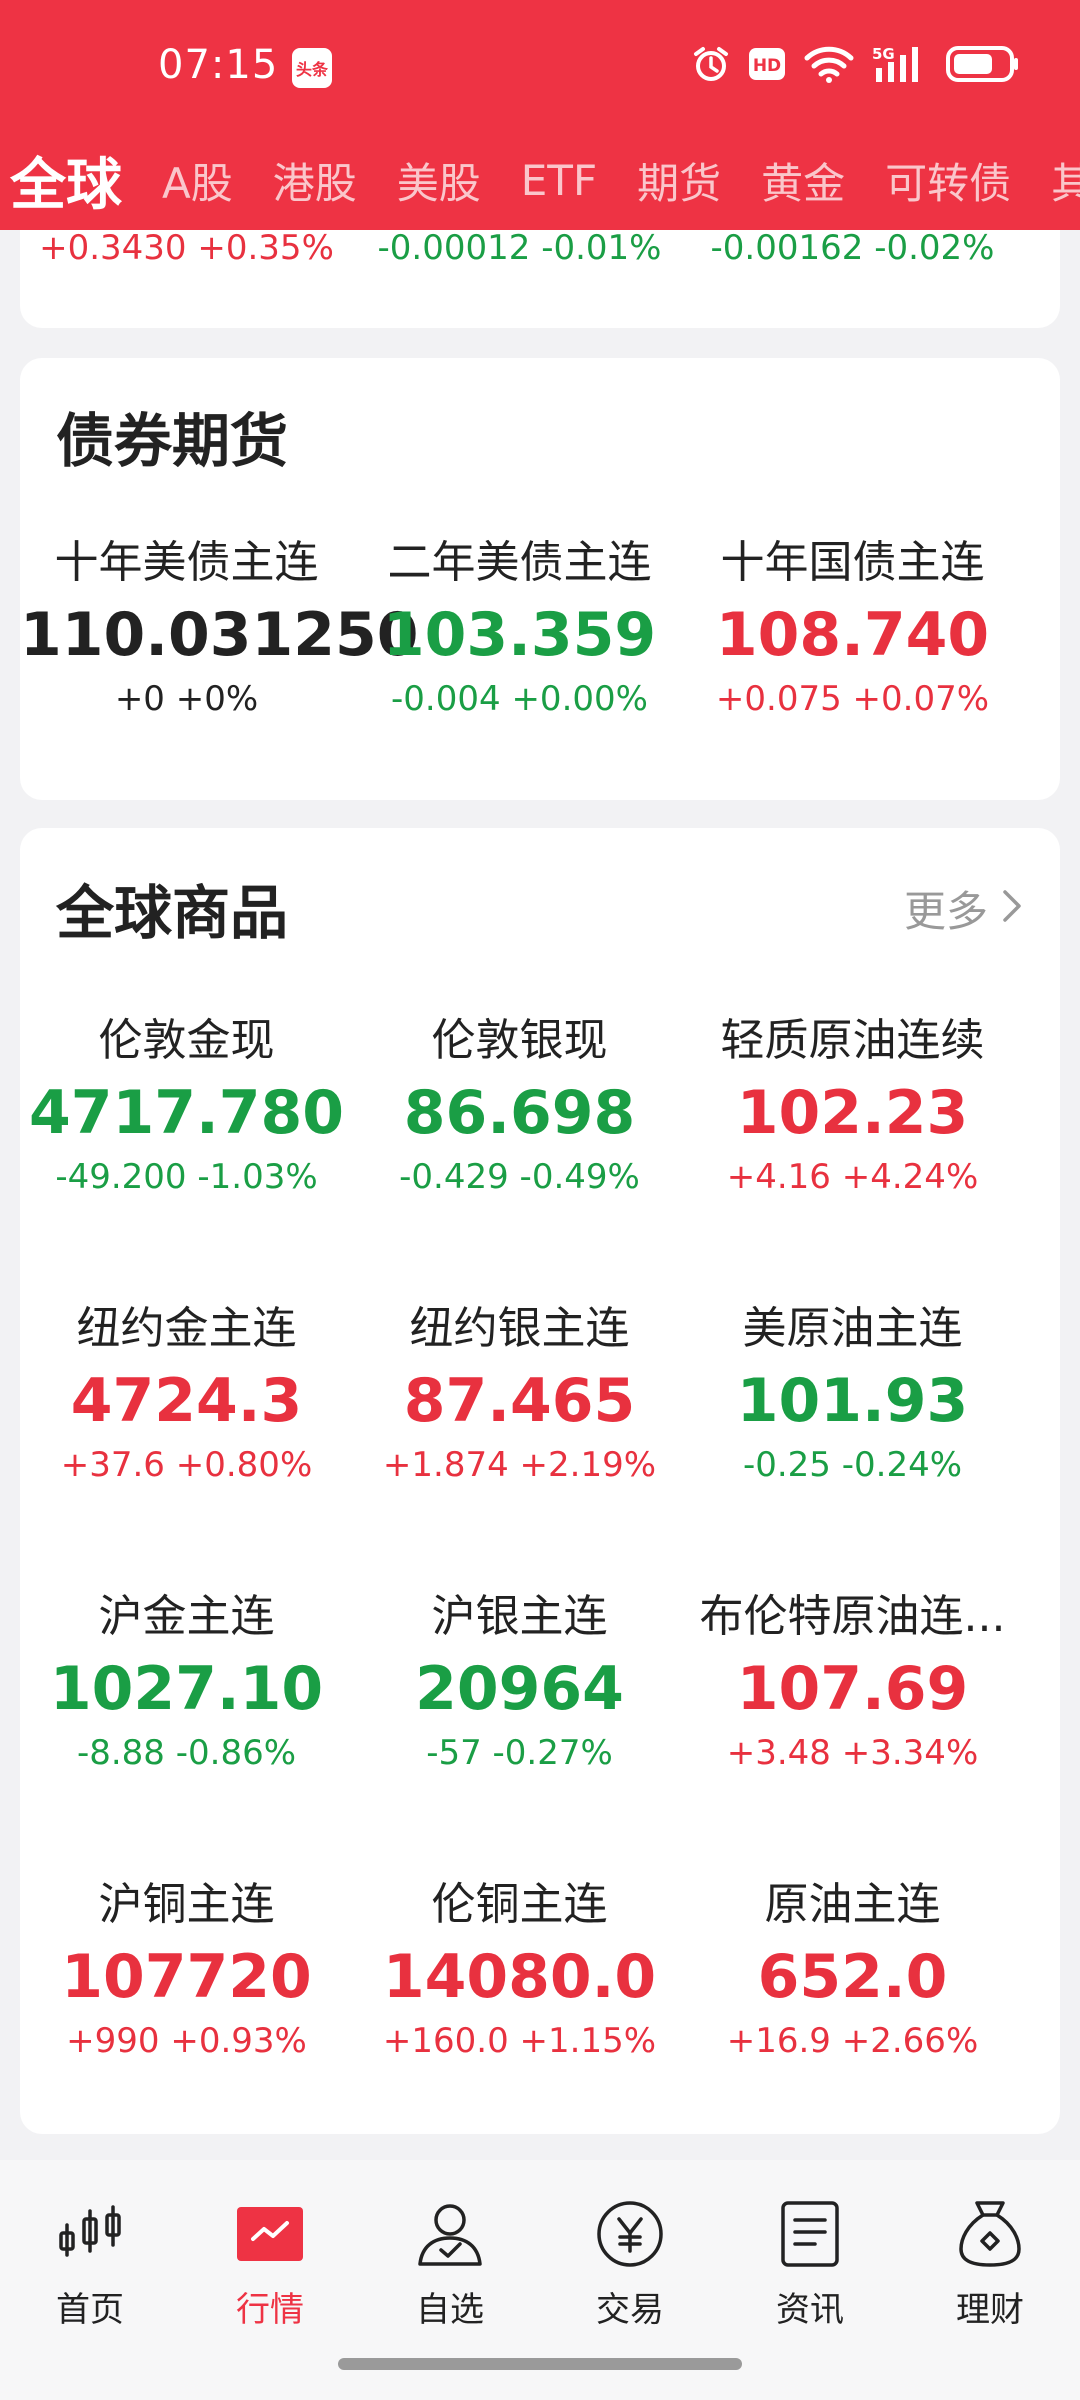  Describe the element at coordinates (197, 180) in the screenshot. I see `tab-a-shares: A股` at that location.